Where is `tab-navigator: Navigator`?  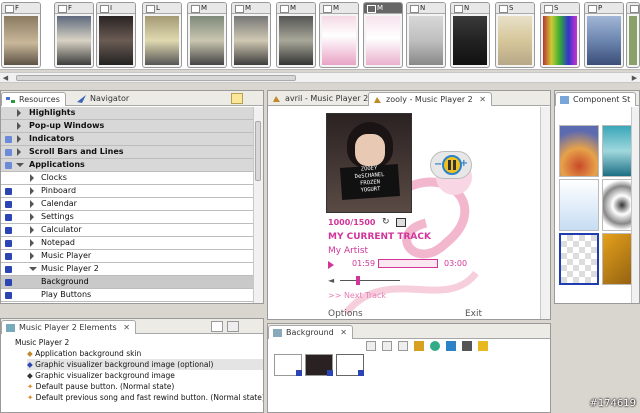 tab-navigator: Navigator is located at coordinates (103, 99).